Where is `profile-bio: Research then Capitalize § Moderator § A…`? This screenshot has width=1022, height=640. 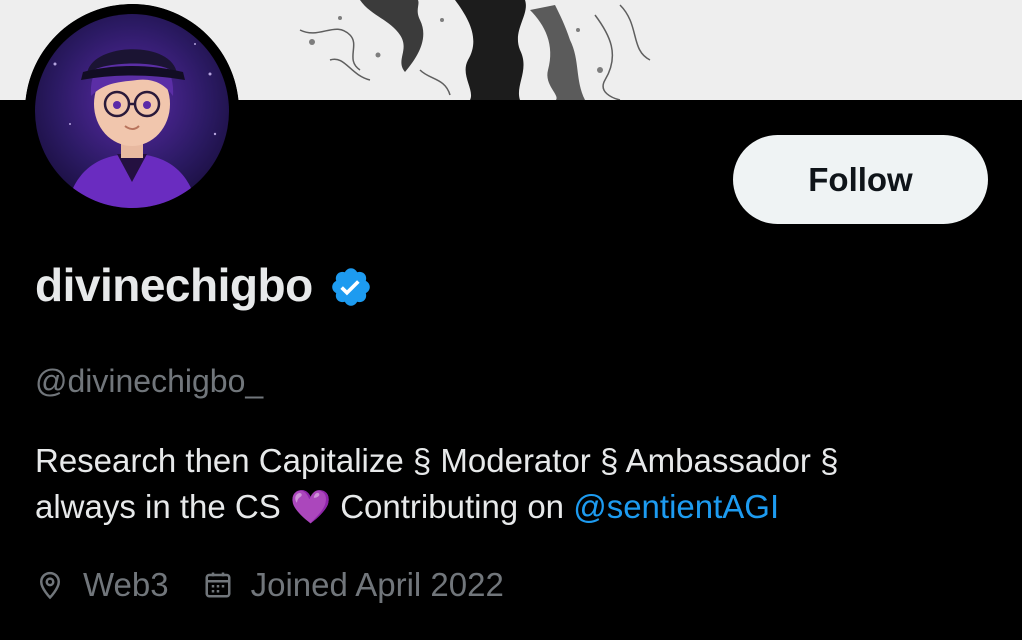
profile-bio: Research then Capitalize § Moderator § A… is located at coordinates (515, 484).